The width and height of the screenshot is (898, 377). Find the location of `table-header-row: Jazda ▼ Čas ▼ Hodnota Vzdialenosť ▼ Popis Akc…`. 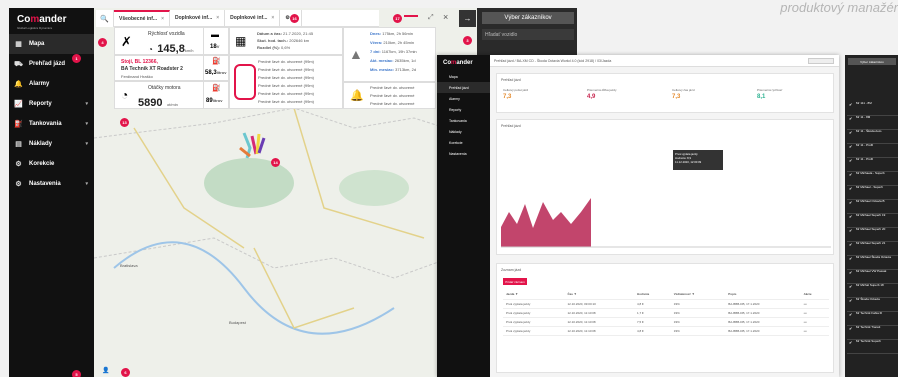

table-header-row: Jazda ▼ Čas ▼ Hodnota Vzdialenosť ▼ Popis Akc… is located at coordinates (666, 295).